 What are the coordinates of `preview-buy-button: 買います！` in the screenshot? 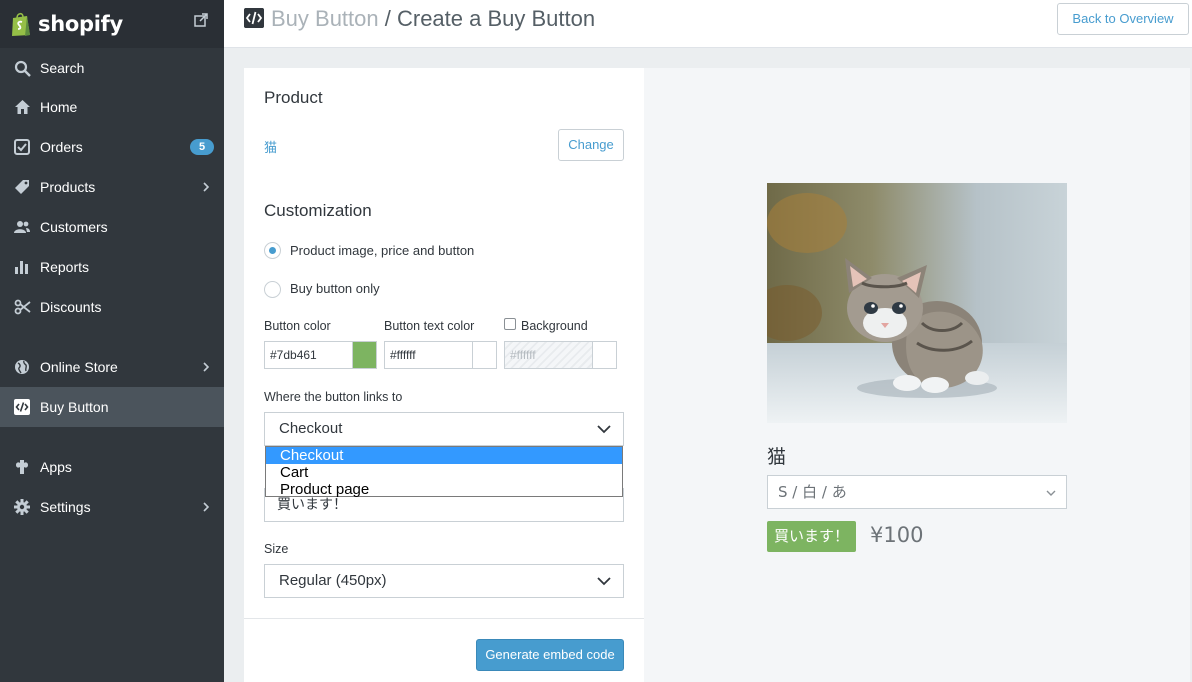 It's located at (811, 536).